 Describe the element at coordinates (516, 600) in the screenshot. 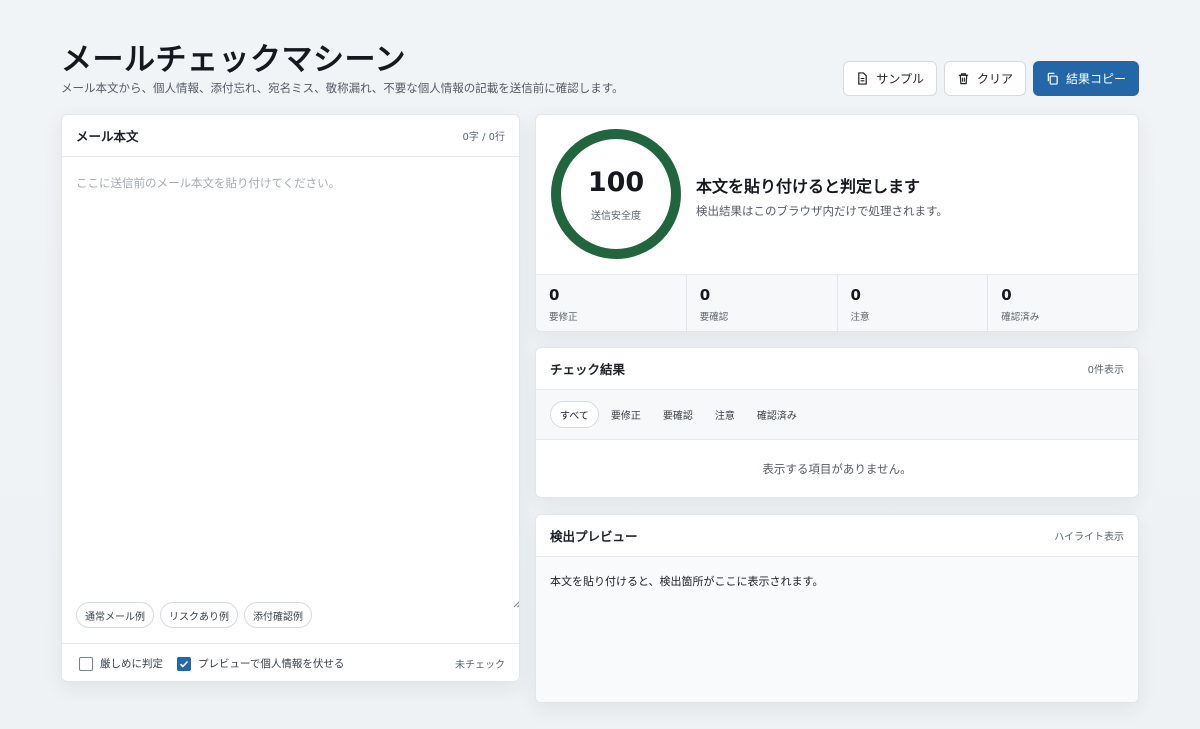

I see `resize-handle-icon` at that location.